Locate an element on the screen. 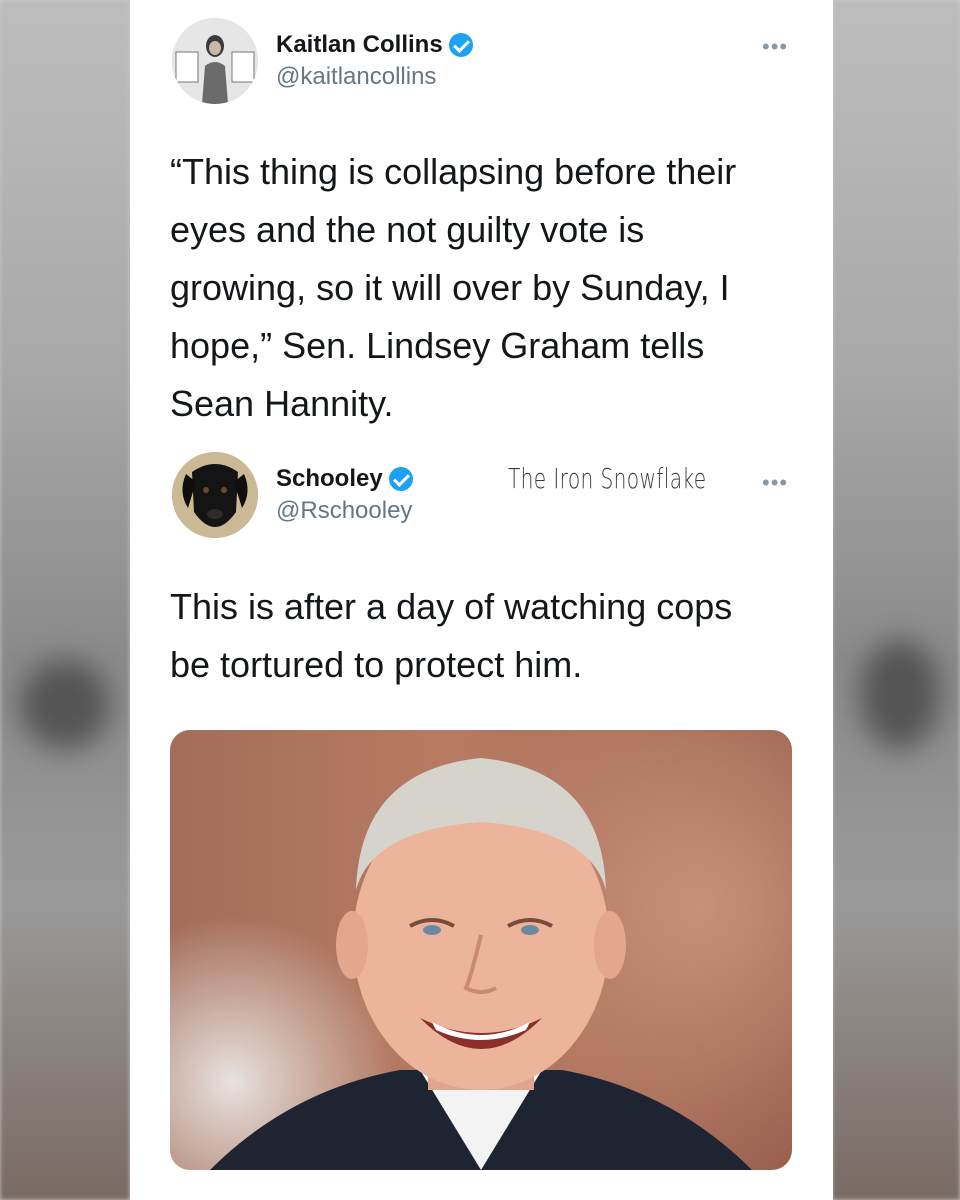 This screenshot has height=1200, width=960. background-right is located at coordinates (896, 600).